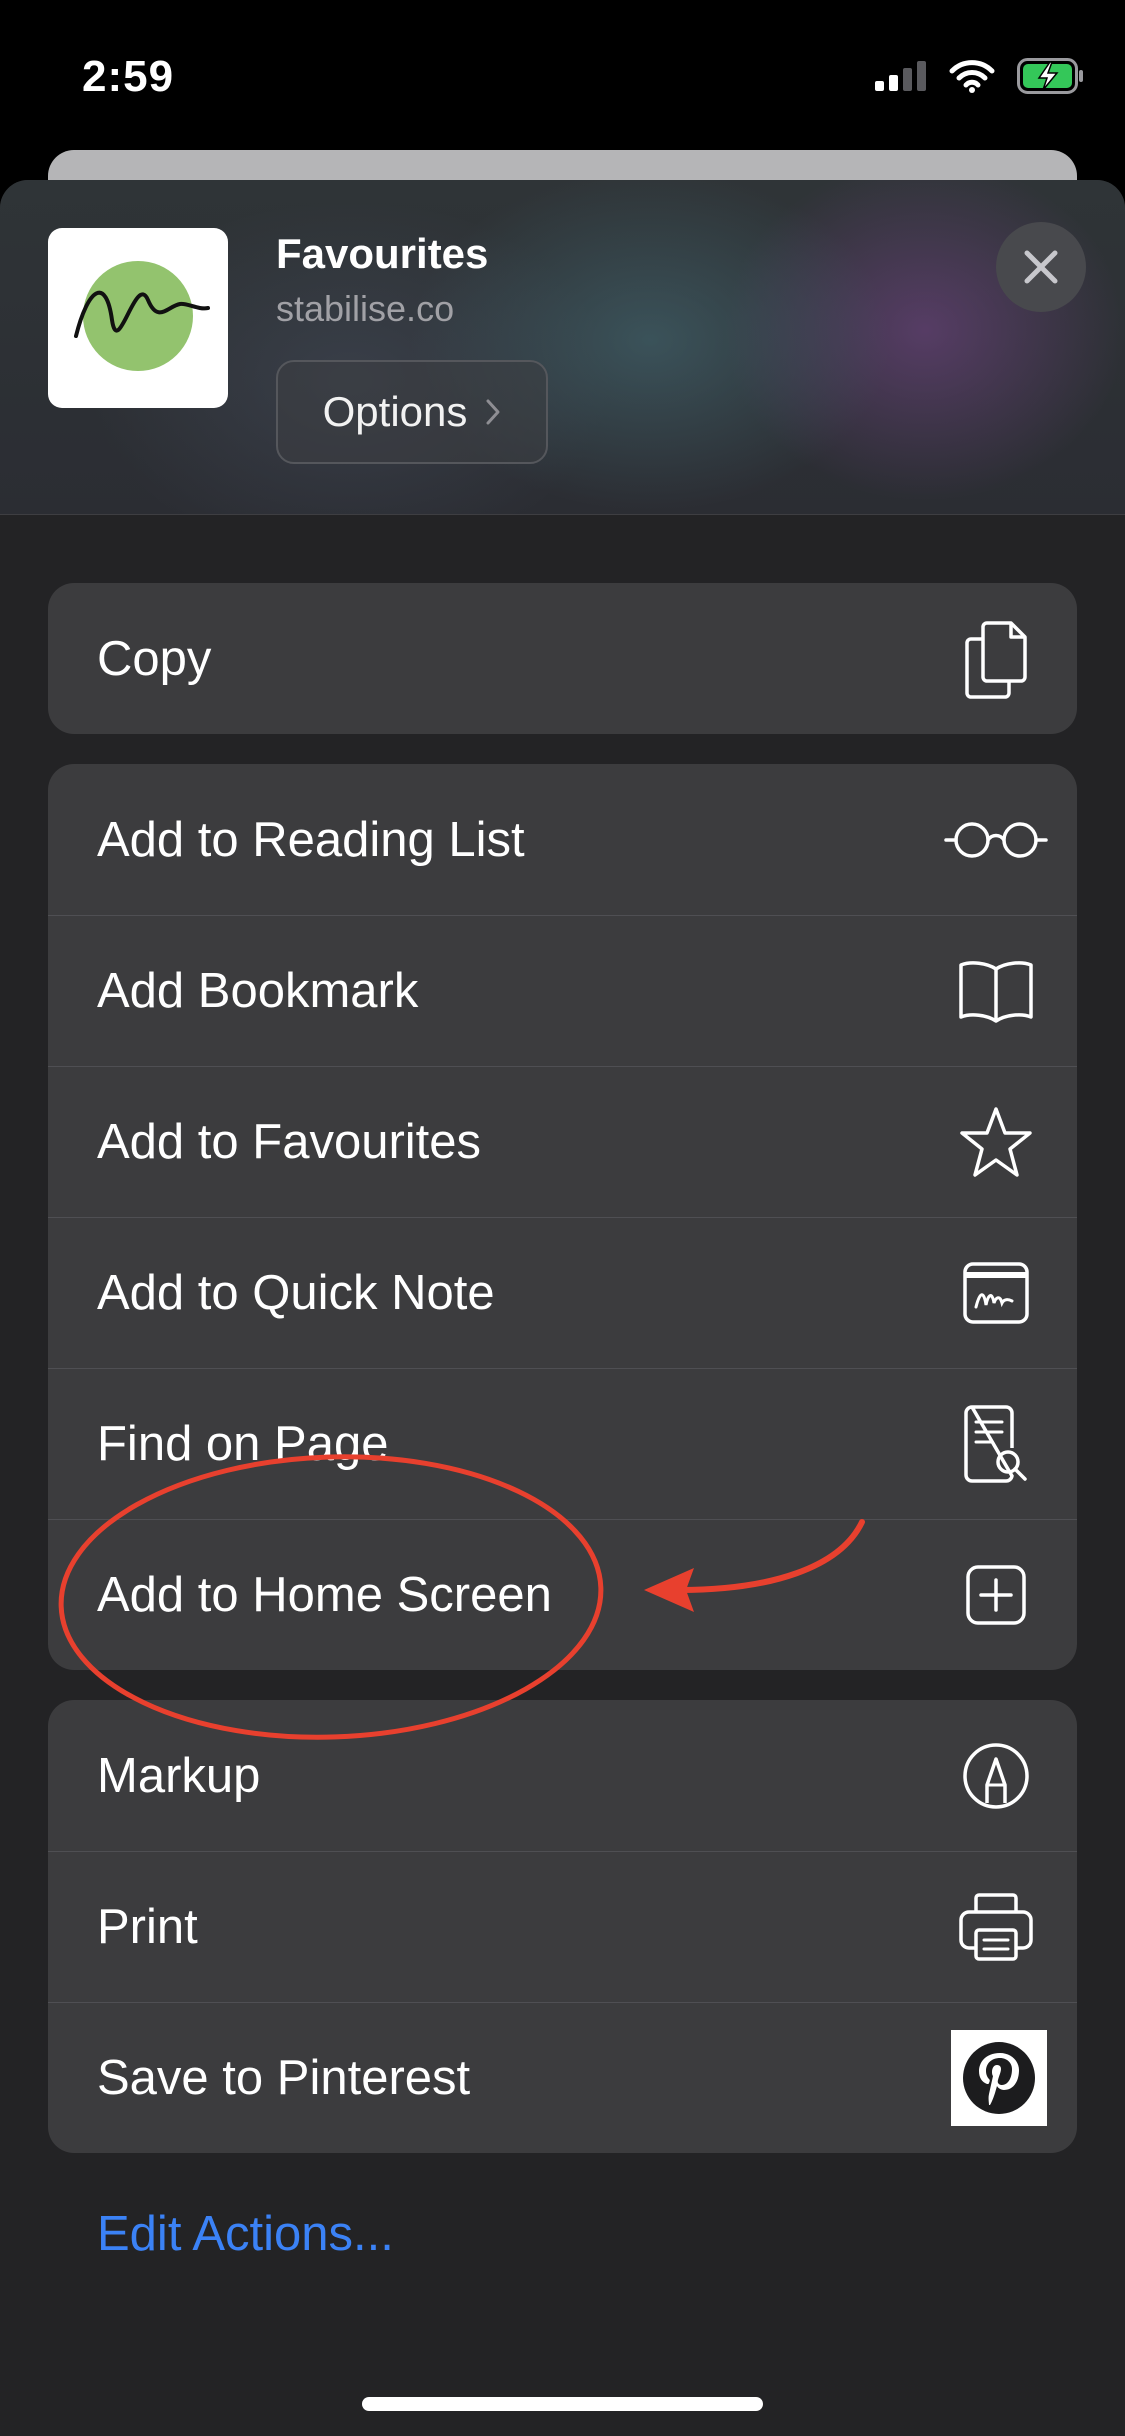  I want to click on action-add-to-favourites: Add to Favourites, so click(562, 1141).